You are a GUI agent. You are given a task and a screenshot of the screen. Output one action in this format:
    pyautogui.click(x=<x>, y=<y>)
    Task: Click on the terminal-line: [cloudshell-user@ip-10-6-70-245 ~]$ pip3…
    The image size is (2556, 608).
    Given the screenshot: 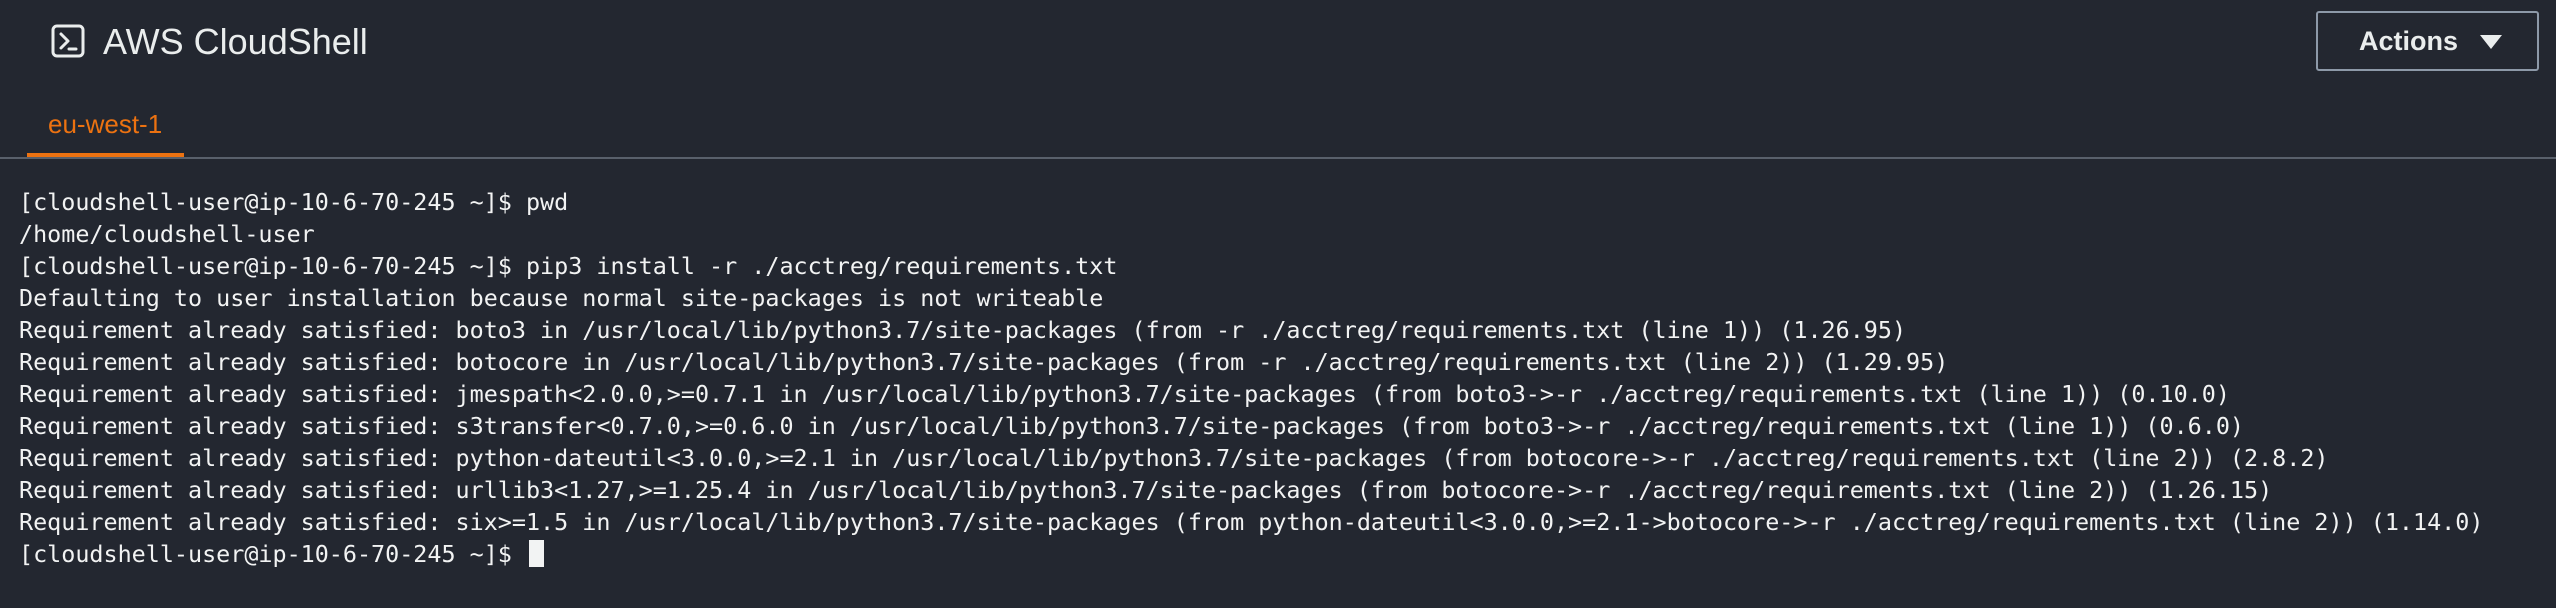 What is the action you would take?
    pyautogui.click(x=568, y=266)
    